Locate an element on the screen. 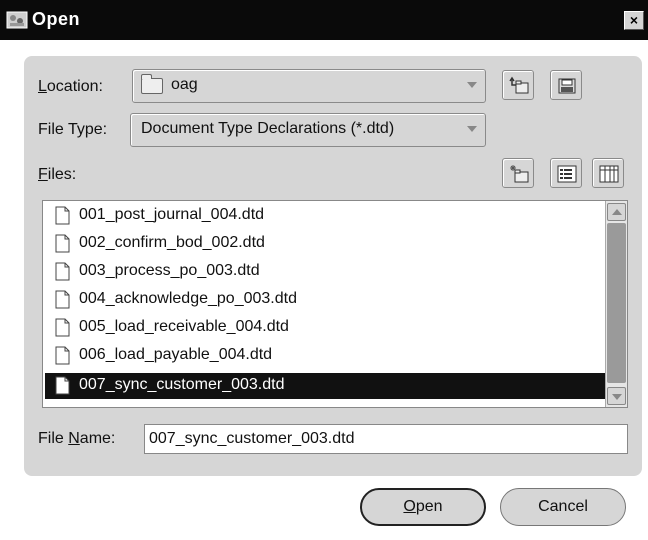  arrow-down-icon is located at coordinates (617, 397).